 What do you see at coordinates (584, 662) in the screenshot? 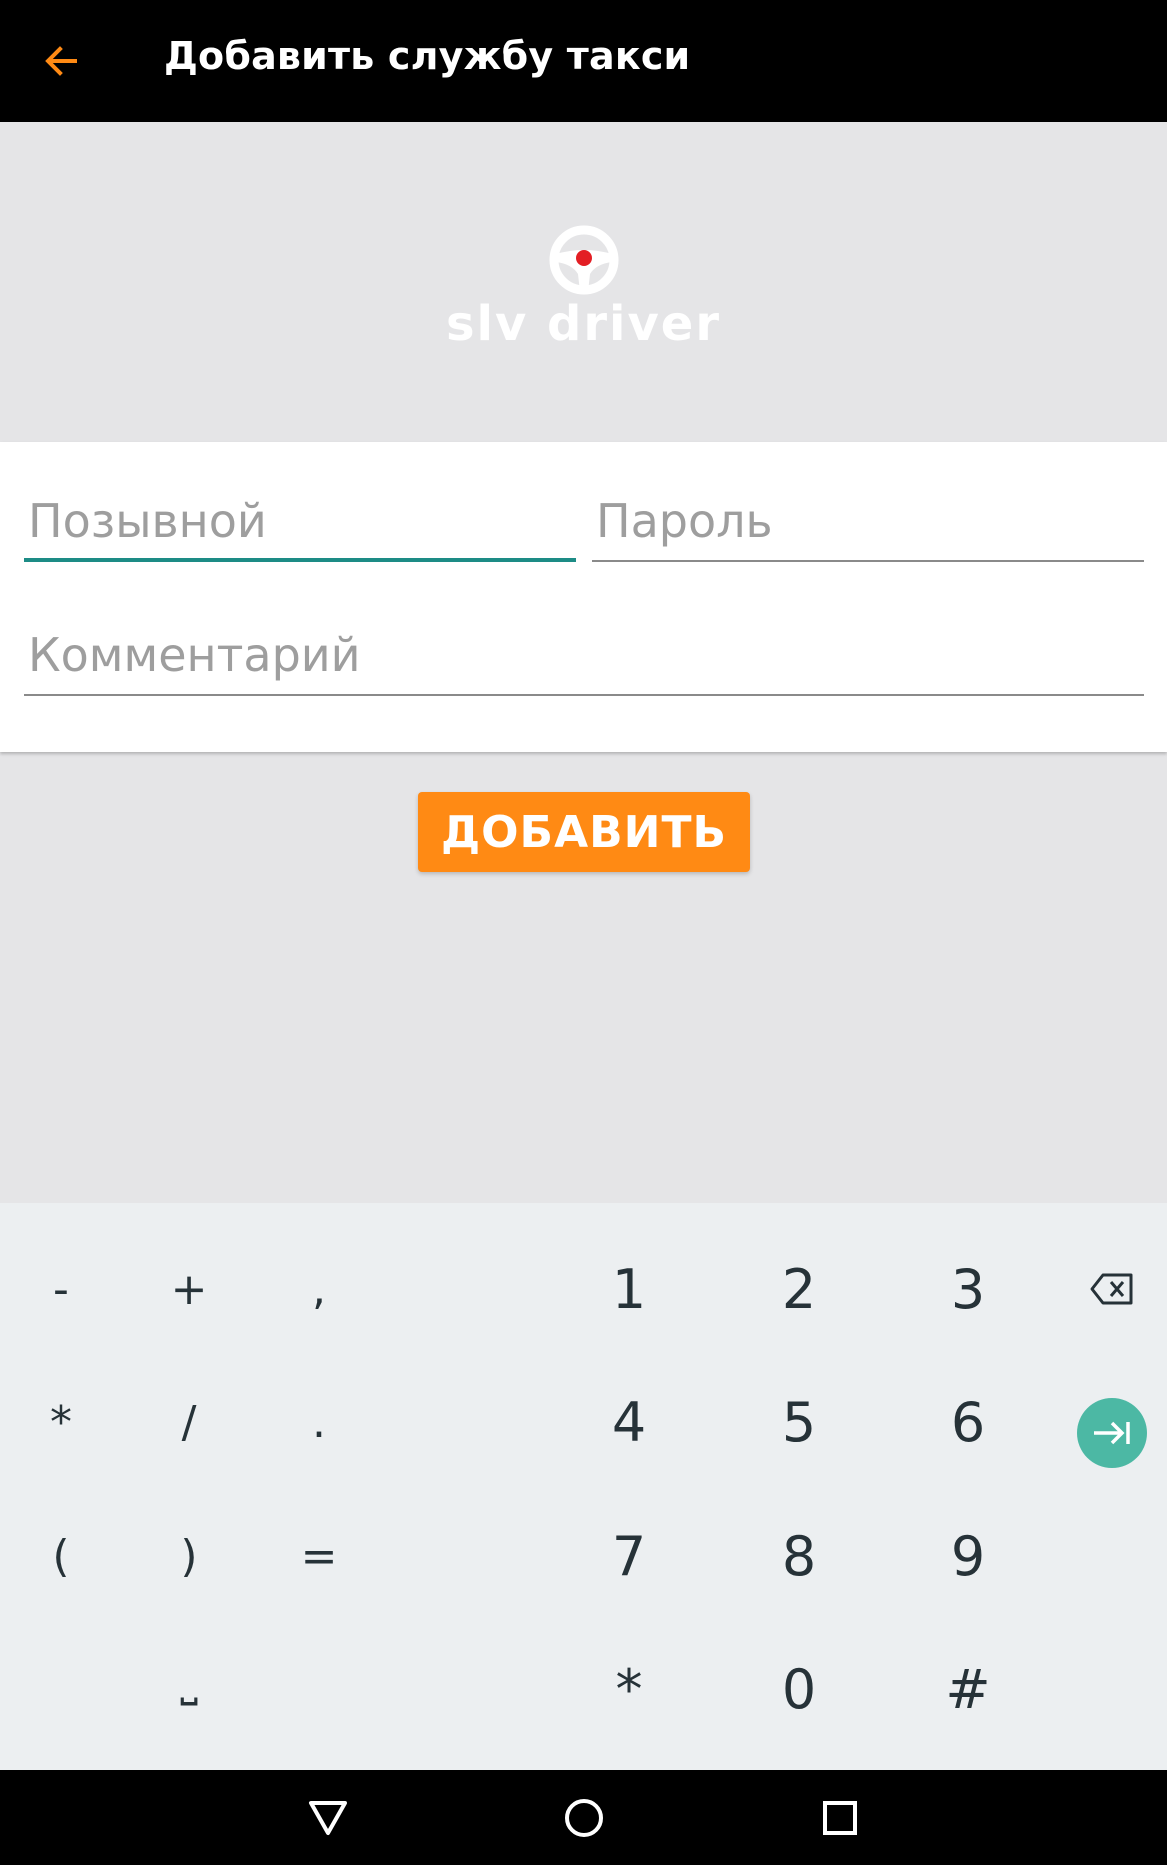
I see `comment-field: Комментарий` at bounding box center [584, 662].